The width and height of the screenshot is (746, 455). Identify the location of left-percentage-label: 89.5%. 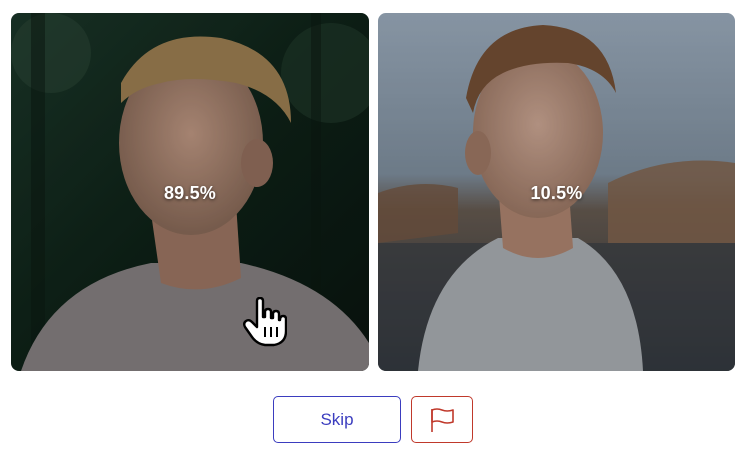
(190, 193).